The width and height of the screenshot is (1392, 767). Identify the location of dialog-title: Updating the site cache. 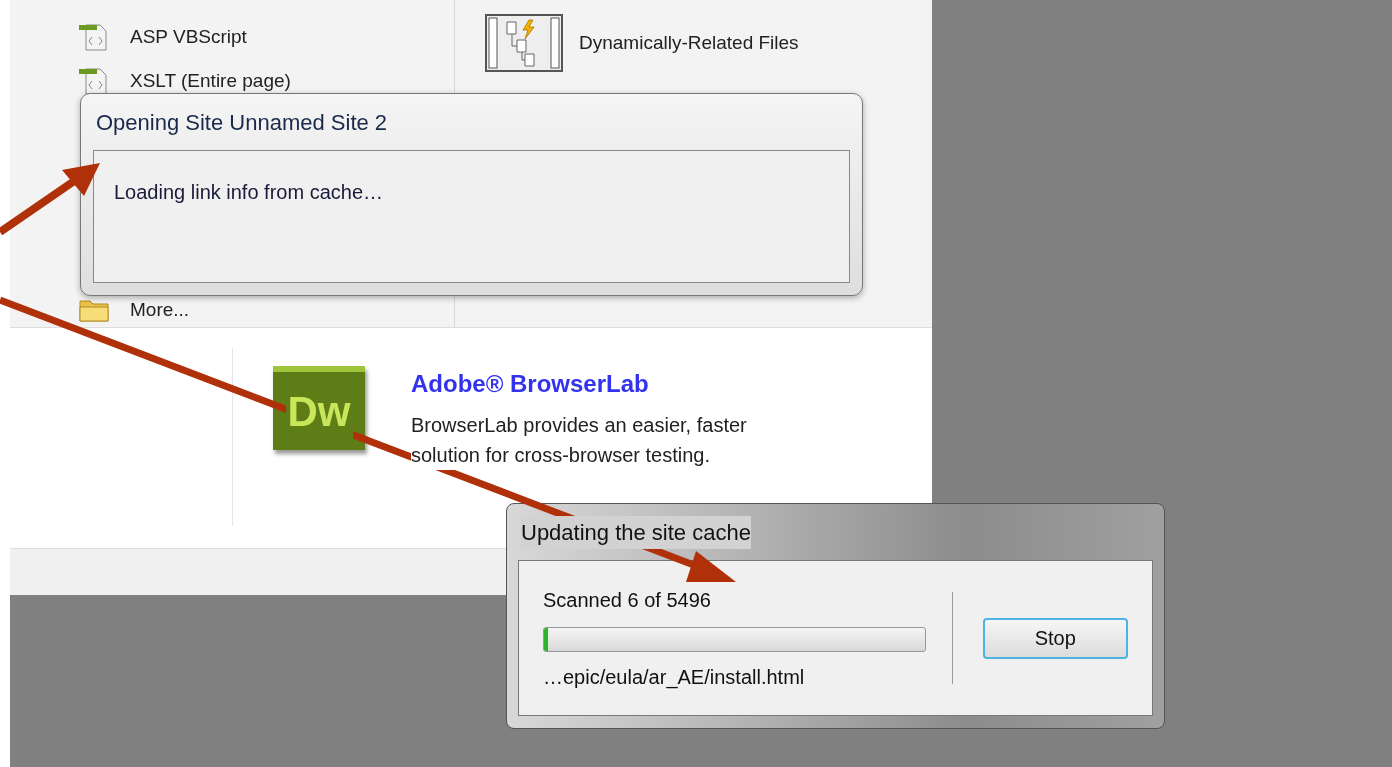
(636, 532).